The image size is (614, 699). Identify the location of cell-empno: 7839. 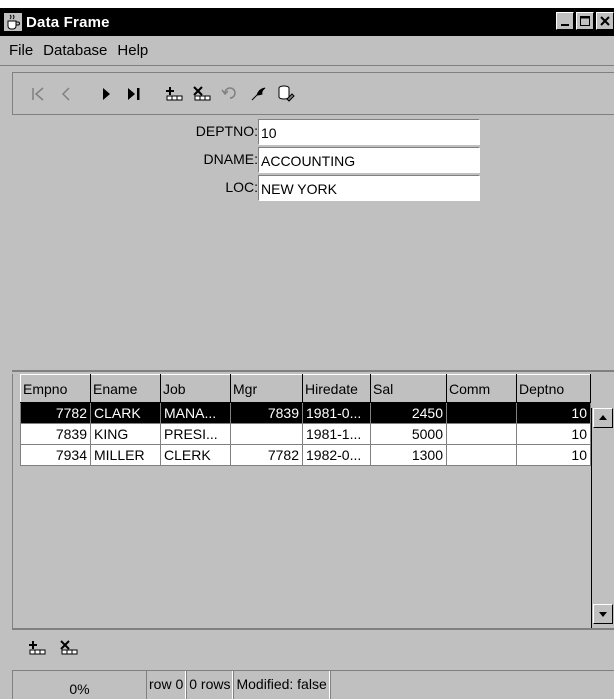
(55, 434).